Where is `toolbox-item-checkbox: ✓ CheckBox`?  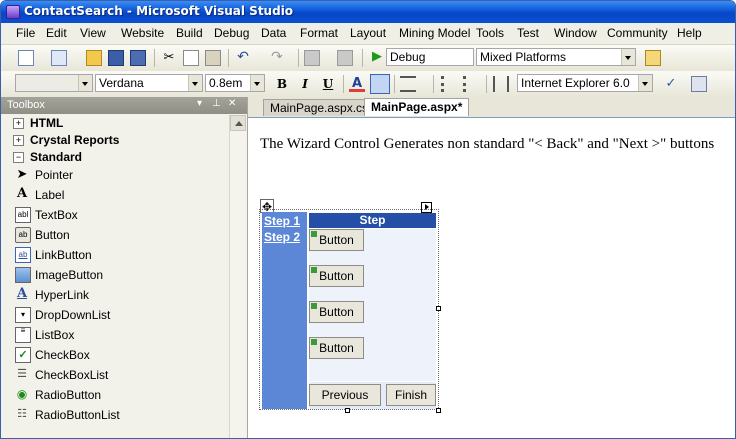 toolbox-item-checkbox: ✓ CheckBox is located at coordinates (124, 355).